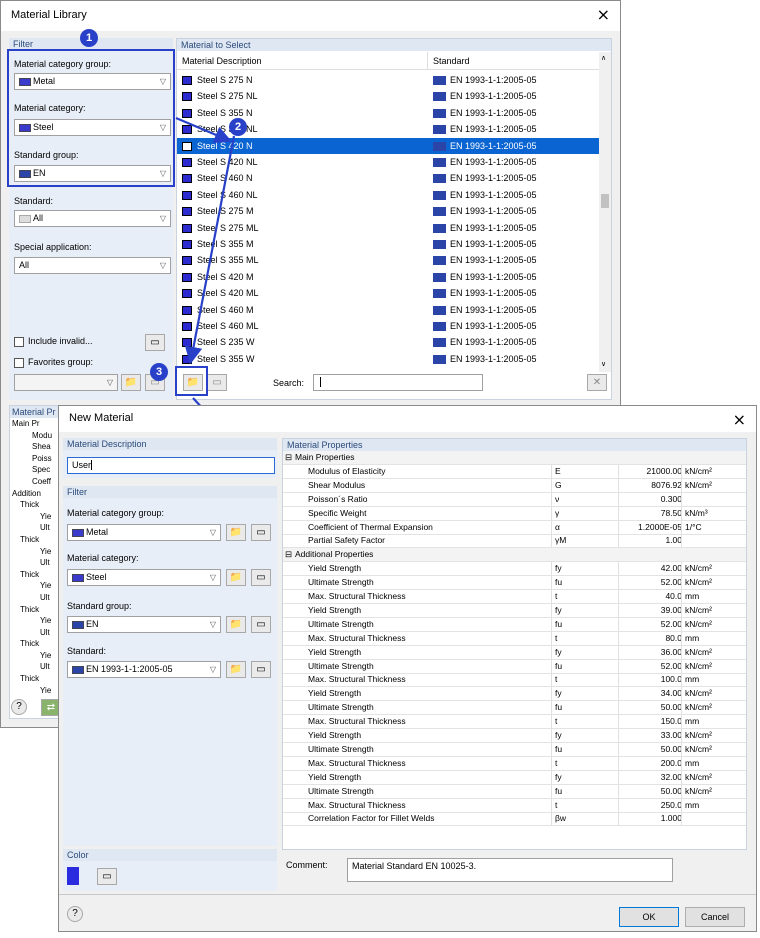  What do you see at coordinates (514, 652) in the screenshot?
I see `property-row: Yield Strength fy 36.00 kN/cm²` at bounding box center [514, 652].